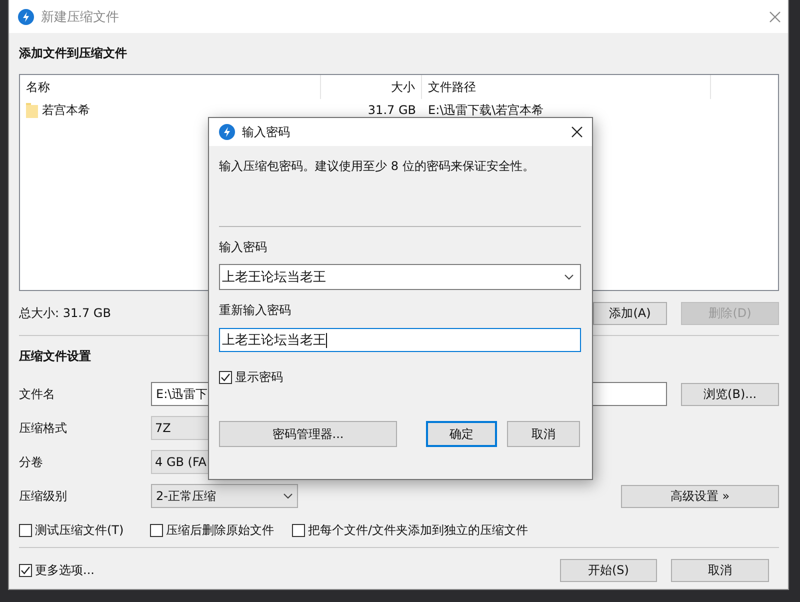  What do you see at coordinates (55, 356) in the screenshot?
I see `section-heading: 压缩文件设置` at bounding box center [55, 356].